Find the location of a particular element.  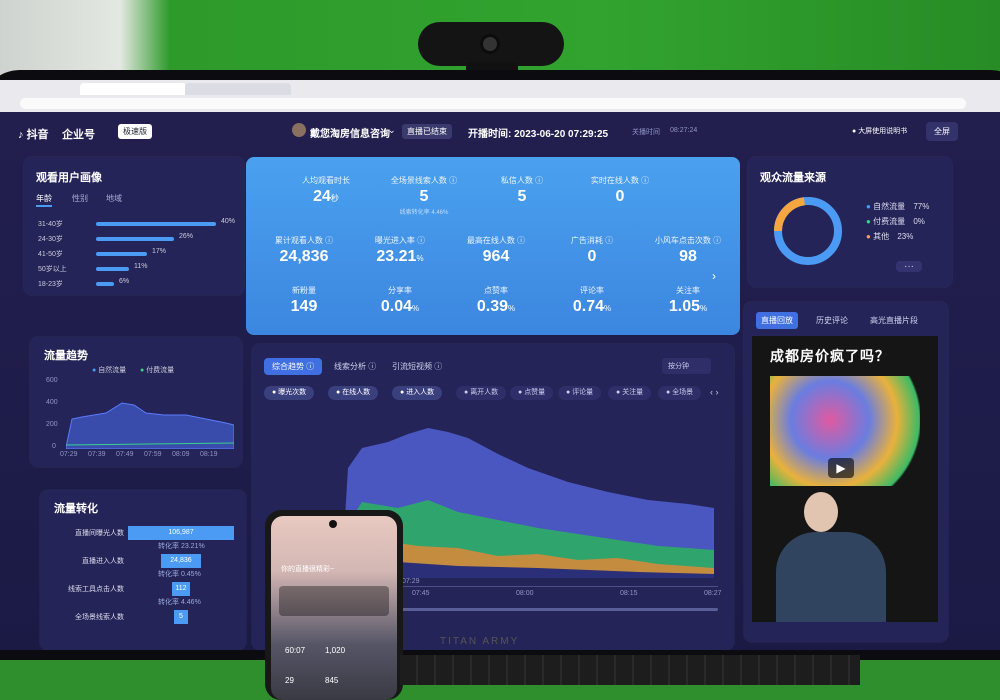

traffic-source-title: 观众流量来源 is located at coordinates (793, 178).